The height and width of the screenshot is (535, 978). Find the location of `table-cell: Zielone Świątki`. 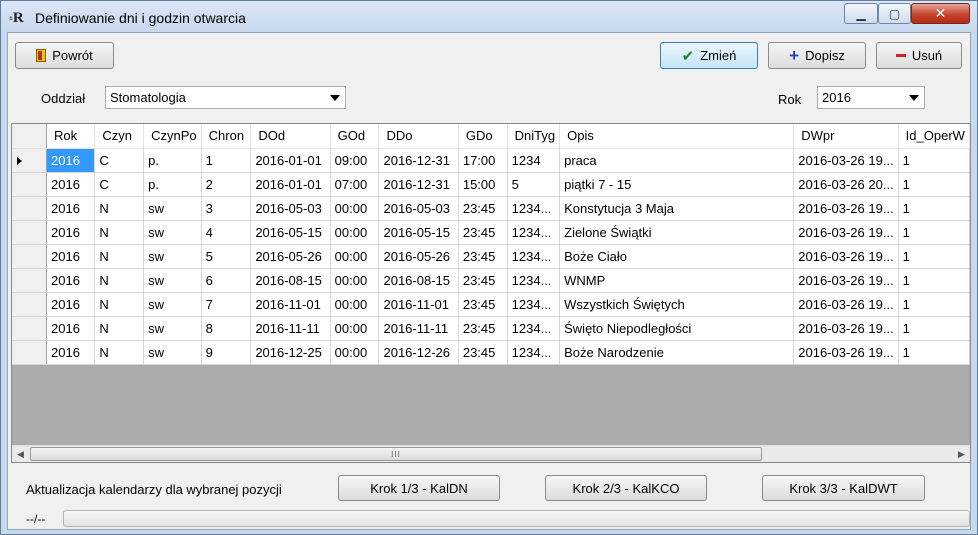

table-cell: Zielone Świątki is located at coordinates (677, 232).